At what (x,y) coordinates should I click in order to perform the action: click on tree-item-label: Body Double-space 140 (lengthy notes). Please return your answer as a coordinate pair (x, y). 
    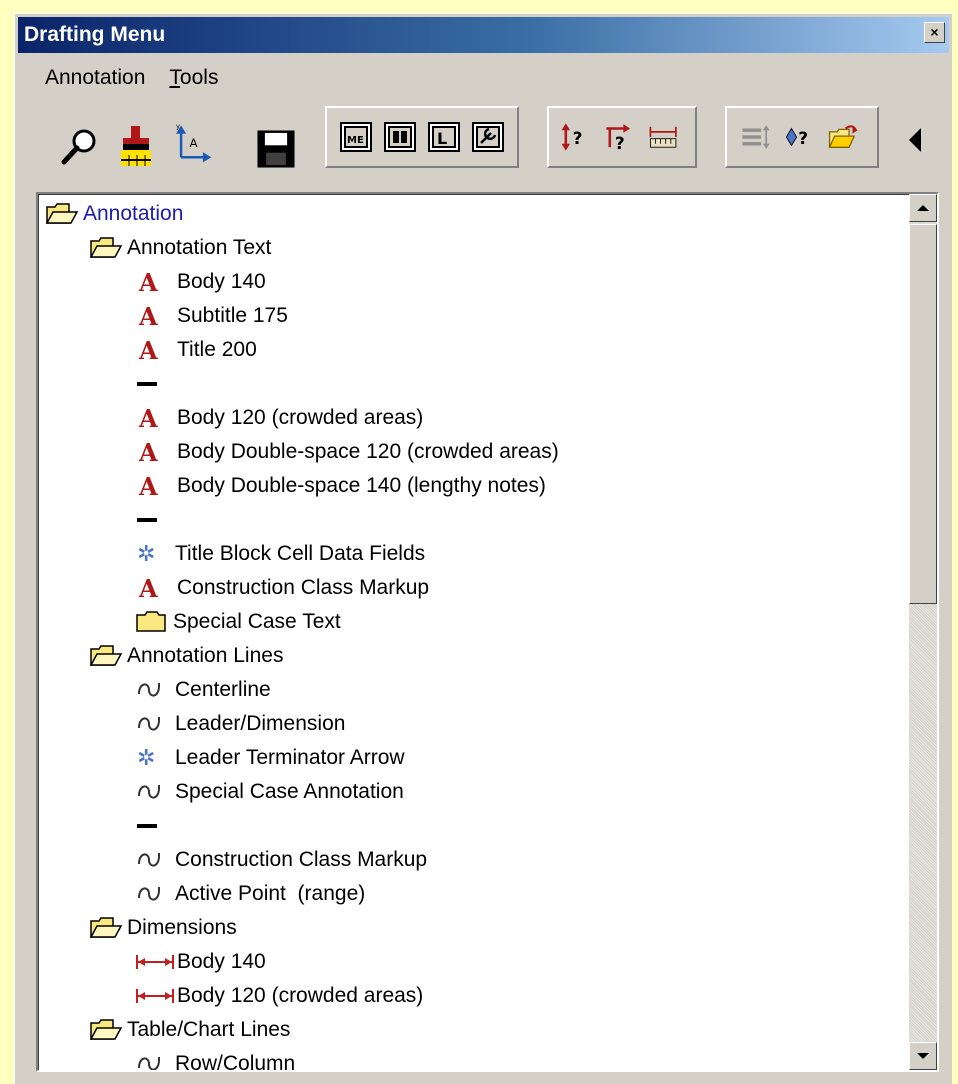
    Looking at the image, I should click on (361, 485).